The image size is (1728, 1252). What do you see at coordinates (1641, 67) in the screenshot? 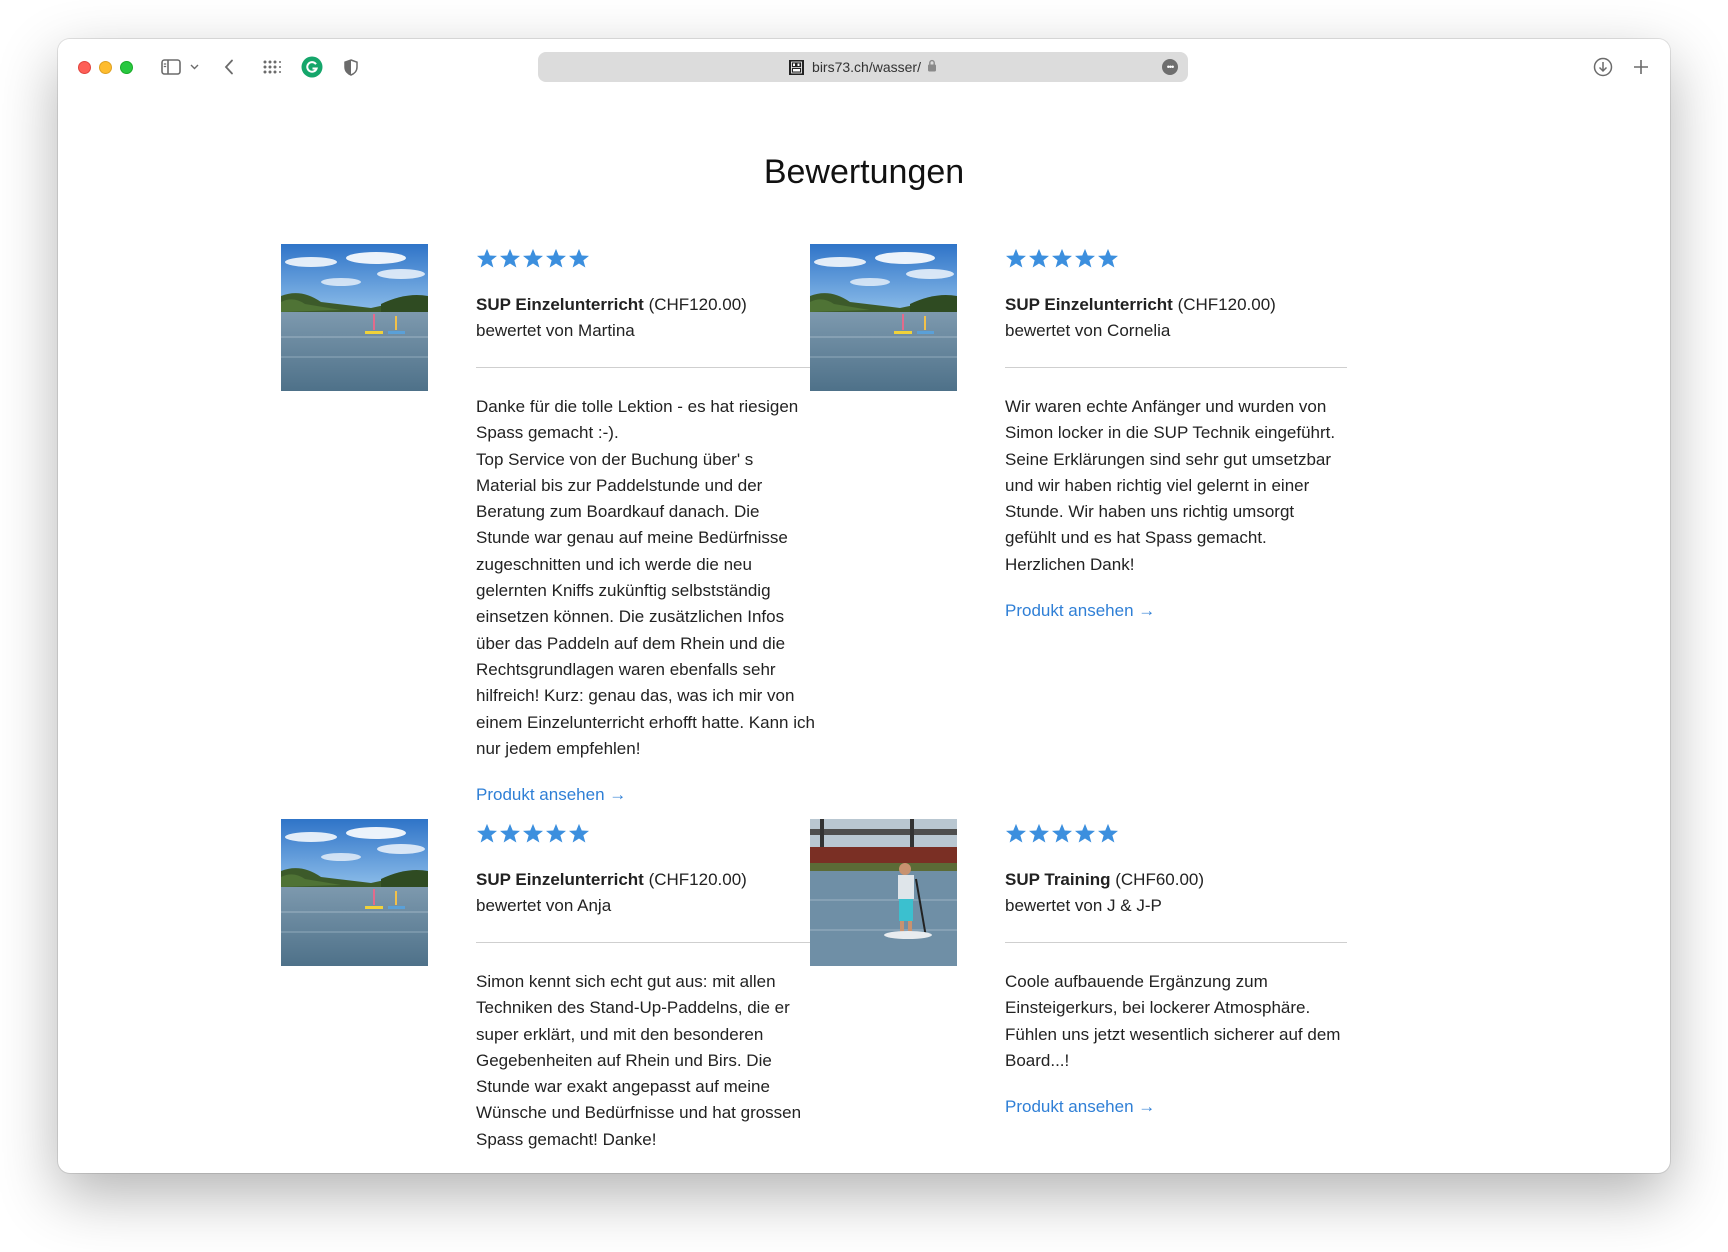
I see `new-tab-plus-icon` at bounding box center [1641, 67].